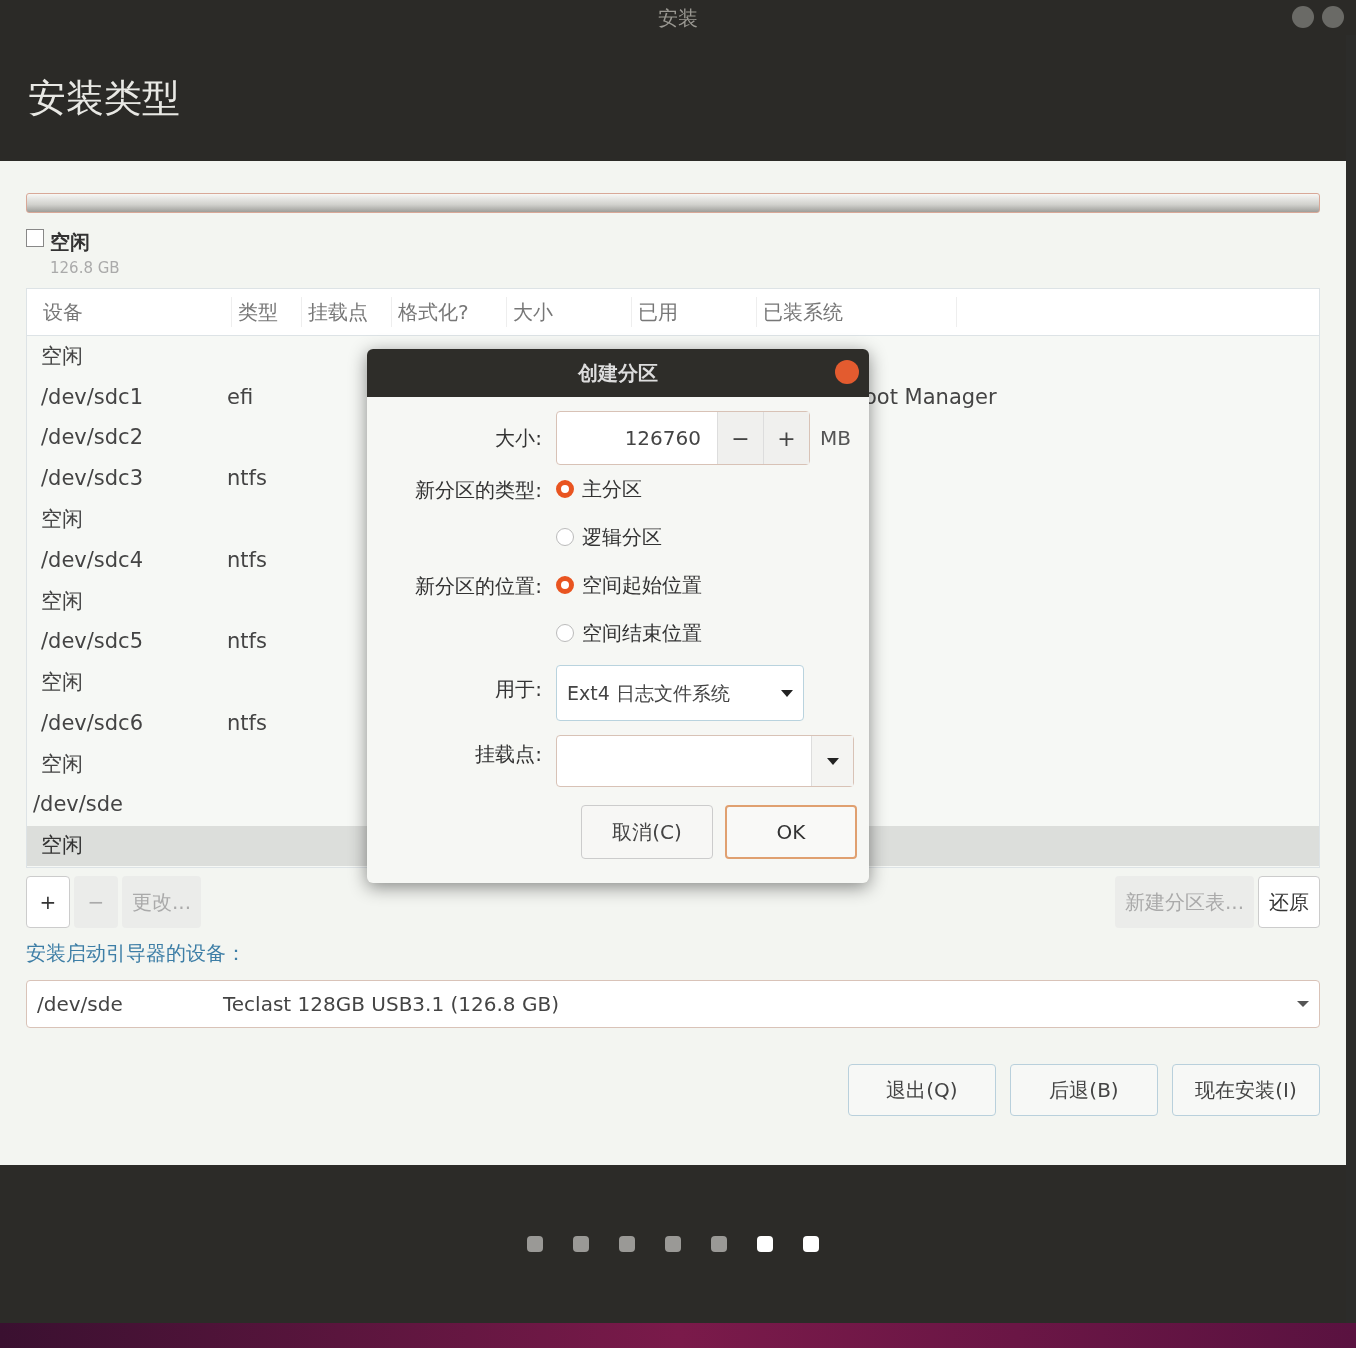 Image resolution: width=1356 pixels, height=1348 pixels. What do you see at coordinates (127, 438) in the screenshot?
I see `table-cell: /dev/sdc2` at bounding box center [127, 438].